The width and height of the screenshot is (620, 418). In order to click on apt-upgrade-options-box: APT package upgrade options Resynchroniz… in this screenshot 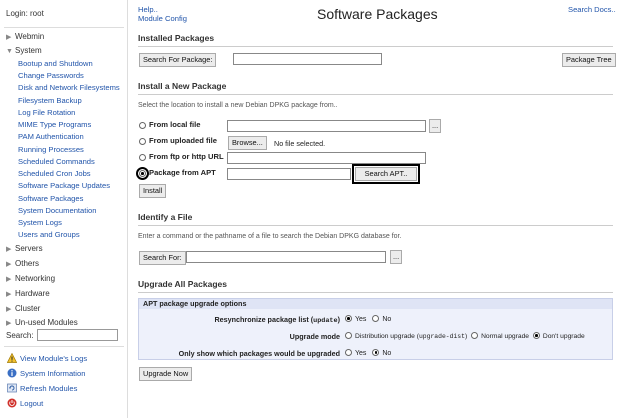, I will do `click(375, 329)`.